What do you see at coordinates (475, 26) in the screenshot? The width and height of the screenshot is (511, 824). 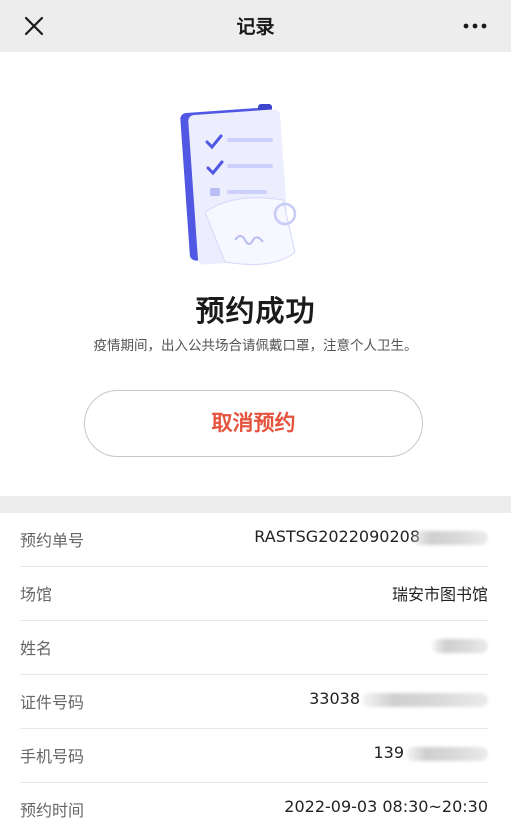 I see `more-icon` at bounding box center [475, 26].